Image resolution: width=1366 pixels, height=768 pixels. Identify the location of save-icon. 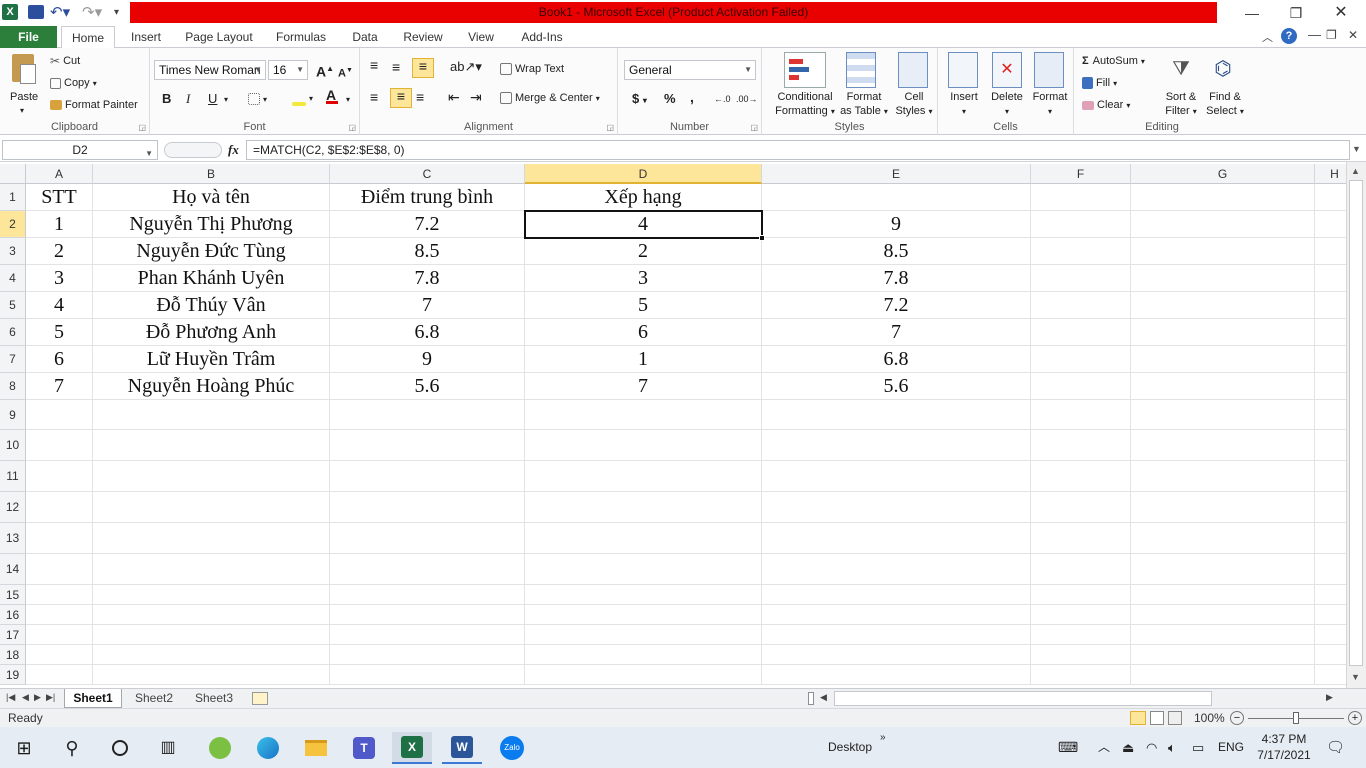
(36, 12).